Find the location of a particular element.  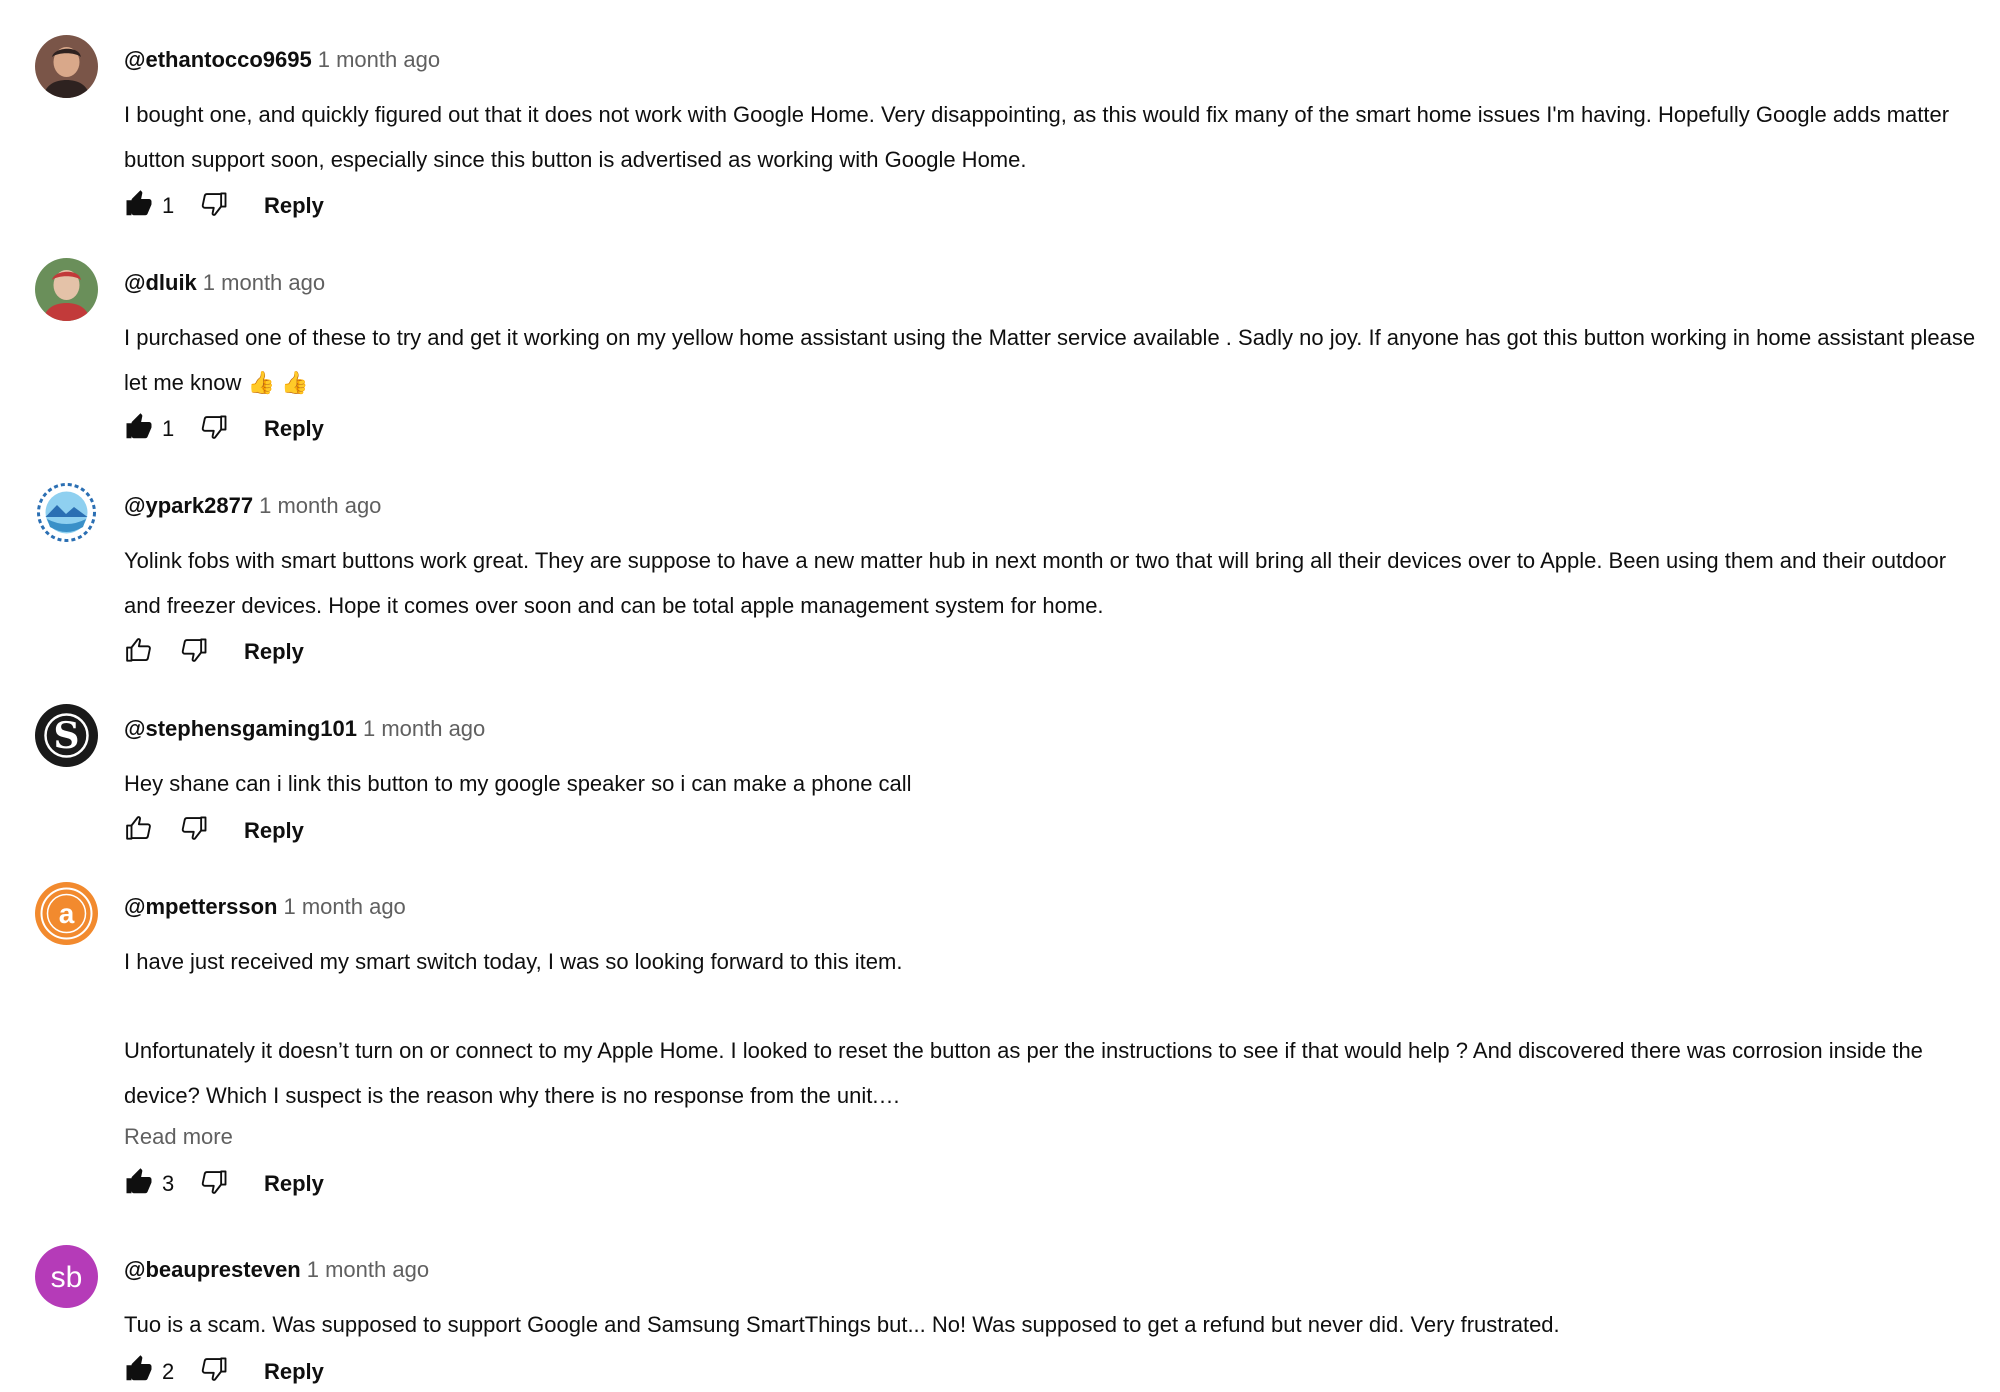

comment-header: @beaupresteven 1 month ago is located at coordinates (276, 1270).